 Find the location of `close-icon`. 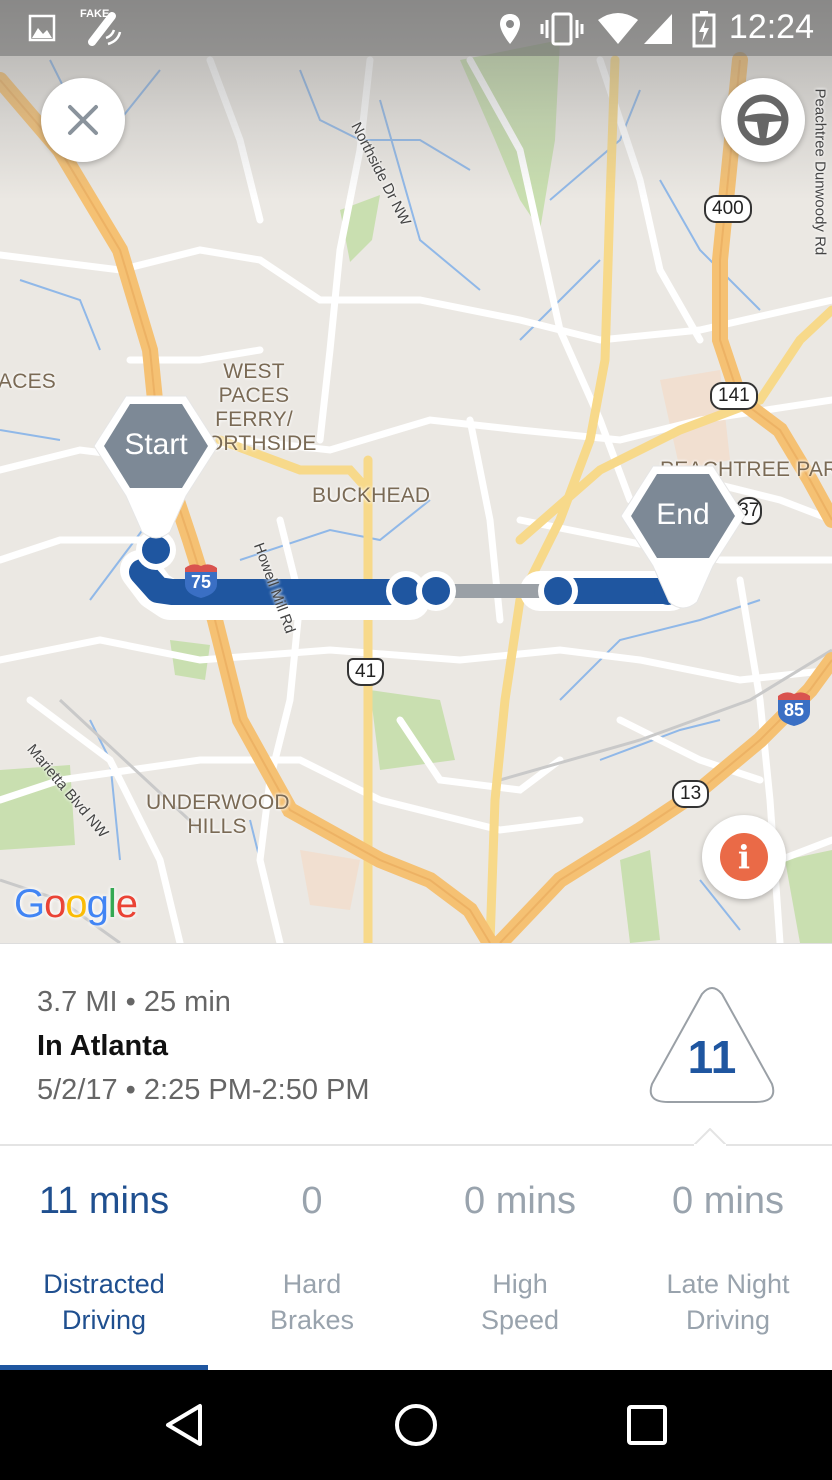

close-icon is located at coordinates (83, 120).